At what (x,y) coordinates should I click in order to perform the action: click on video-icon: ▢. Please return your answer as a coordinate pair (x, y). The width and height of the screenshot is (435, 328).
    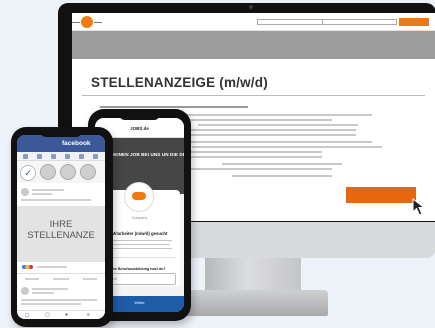
    Looking at the image, I should click on (47, 315).